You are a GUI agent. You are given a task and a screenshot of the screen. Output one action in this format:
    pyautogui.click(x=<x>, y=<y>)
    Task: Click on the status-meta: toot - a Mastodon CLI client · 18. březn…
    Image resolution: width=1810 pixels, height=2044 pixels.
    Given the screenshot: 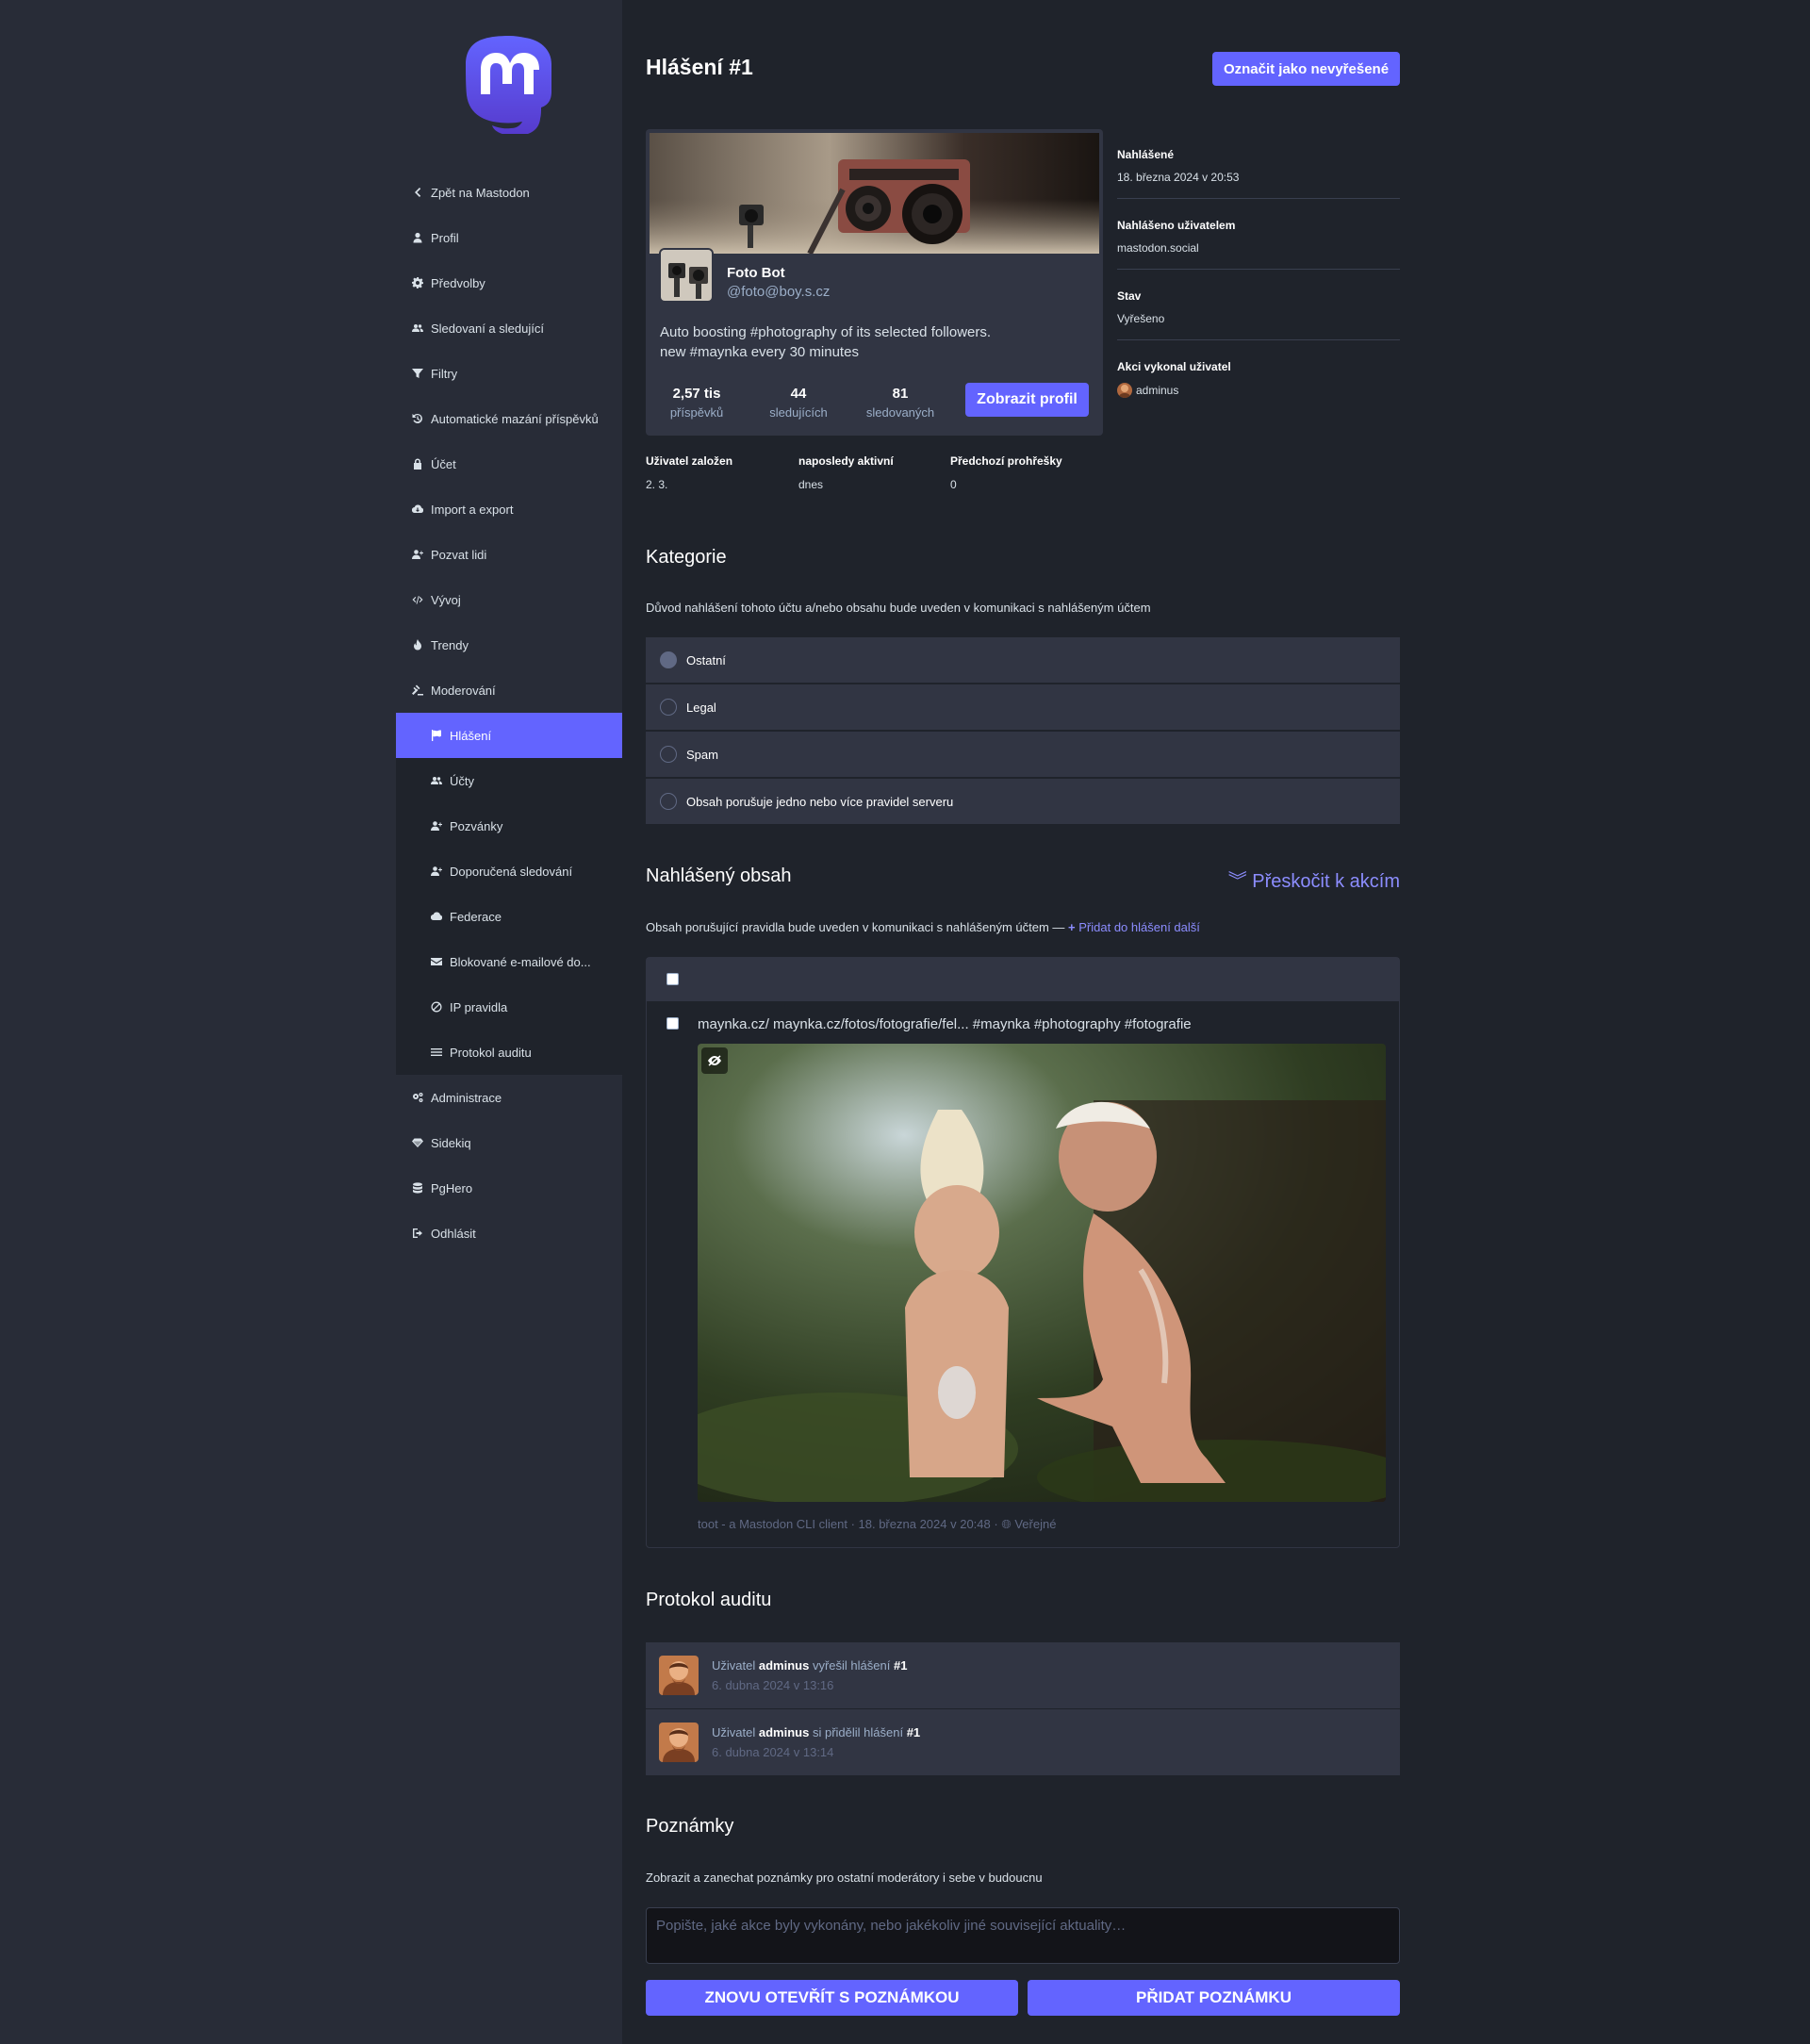 What is the action you would take?
    pyautogui.click(x=877, y=1524)
    